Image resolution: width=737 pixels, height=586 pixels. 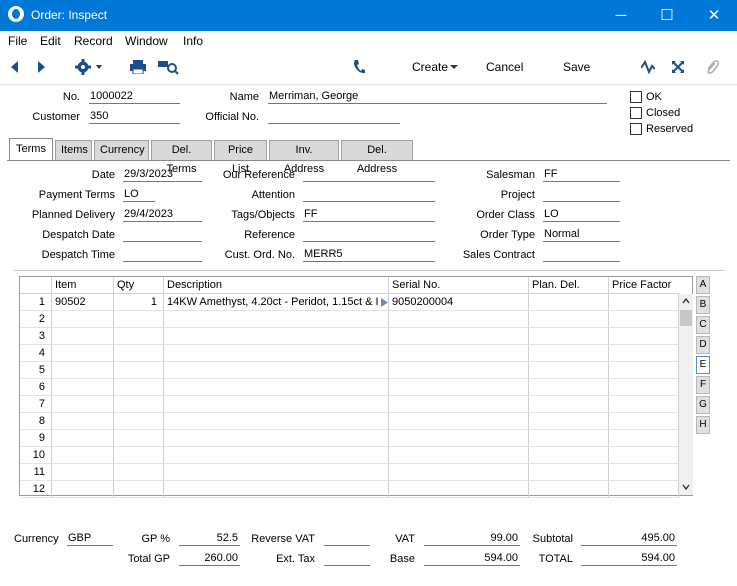 I want to click on currency-field: GBP, so click(x=90, y=539).